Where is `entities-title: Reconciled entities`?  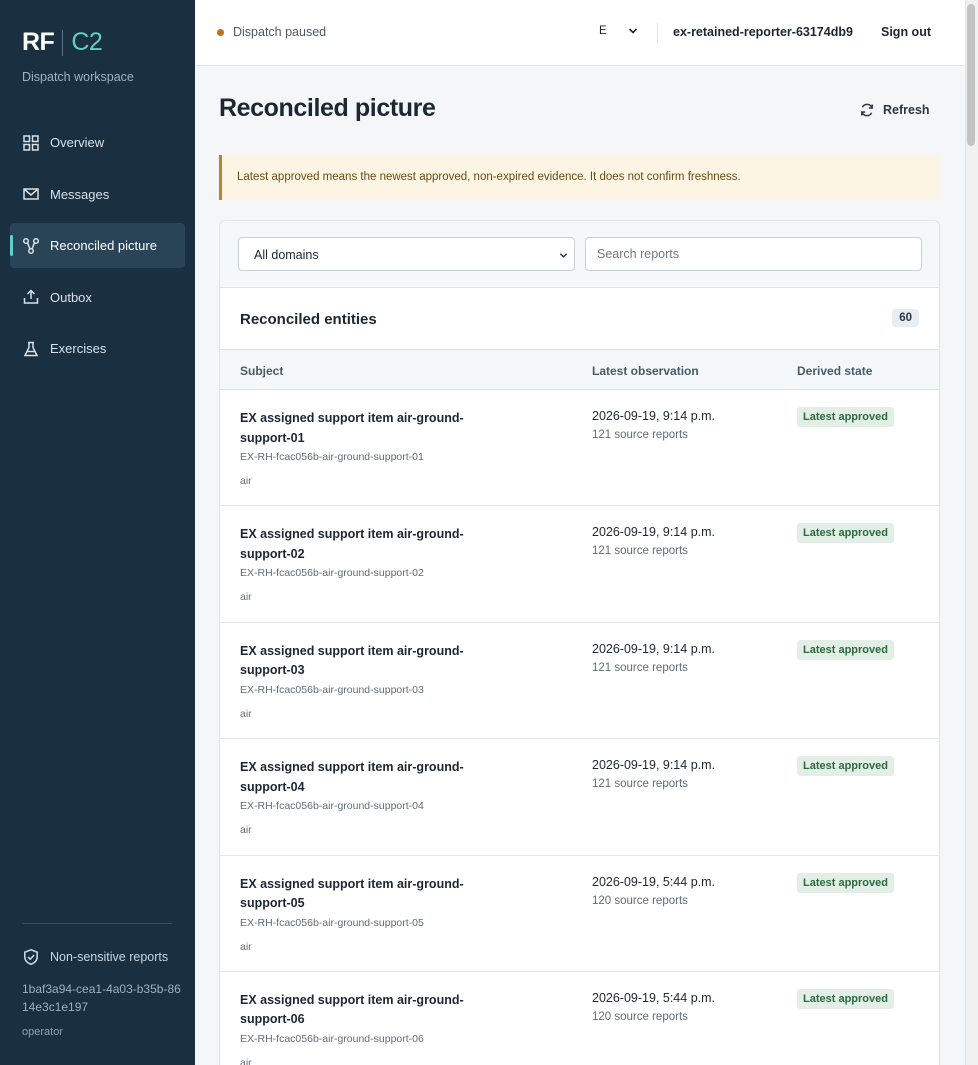 entities-title: Reconciled entities is located at coordinates (308, 319).